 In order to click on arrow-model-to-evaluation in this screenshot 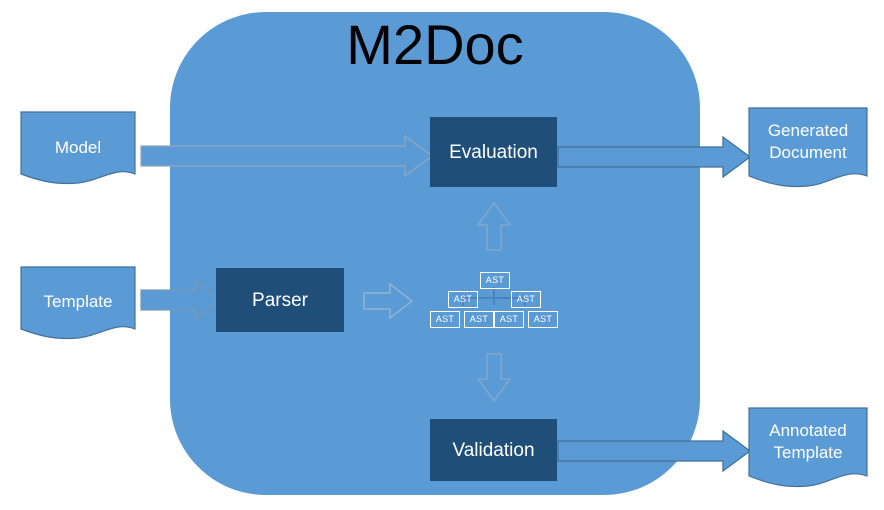, I will do `click(287, 156)`.